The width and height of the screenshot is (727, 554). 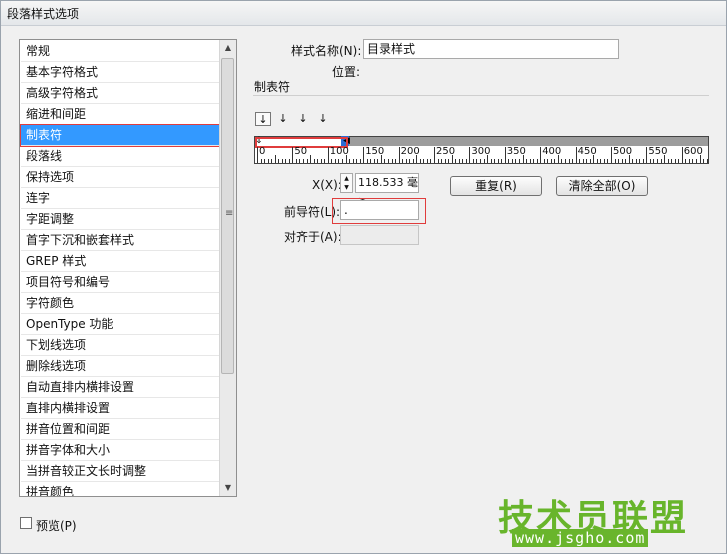 I want to click on ruler-label: 550, so click(x=658, y=151).